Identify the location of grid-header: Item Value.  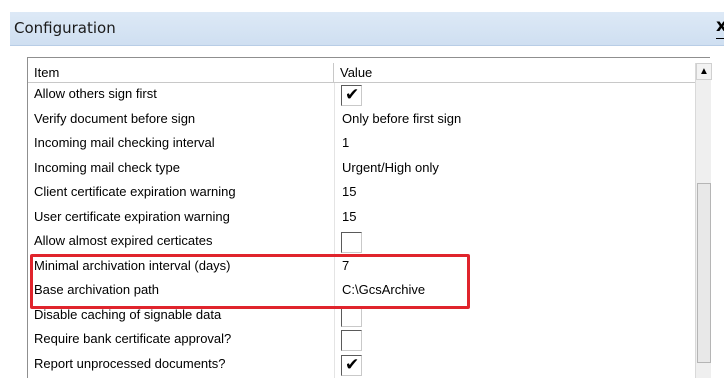
(361, 73).